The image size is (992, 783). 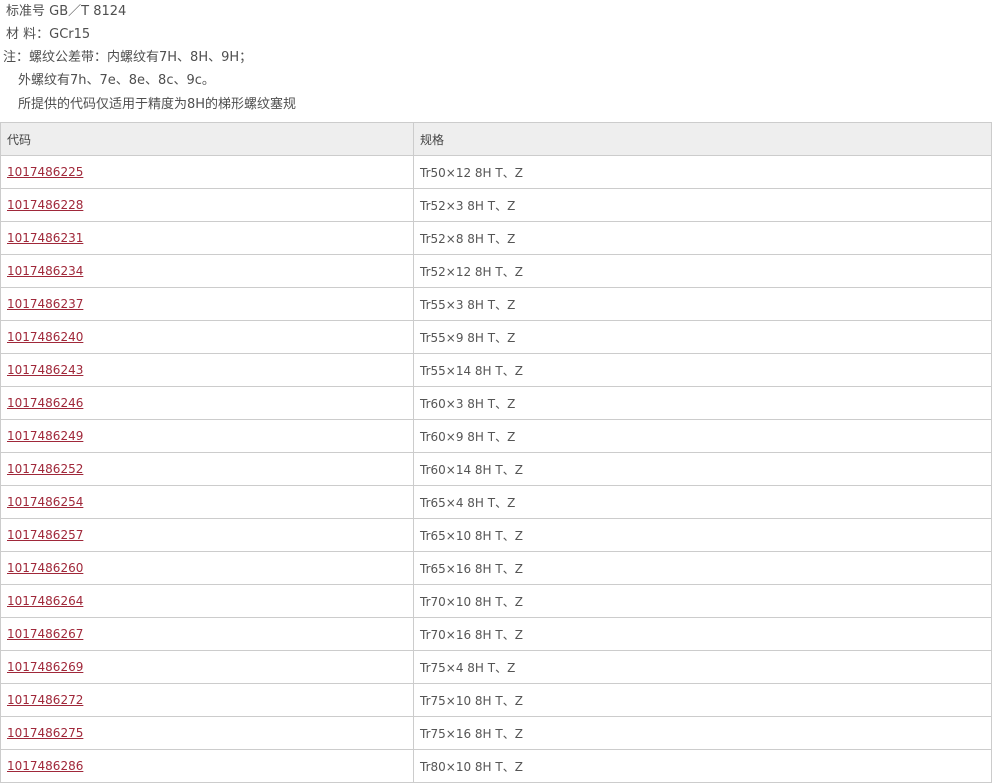 What do you see at coordinates (45, 271) in the screenshot?
I see `product-code-link: 1017486234` at bounding box center [45, 271].